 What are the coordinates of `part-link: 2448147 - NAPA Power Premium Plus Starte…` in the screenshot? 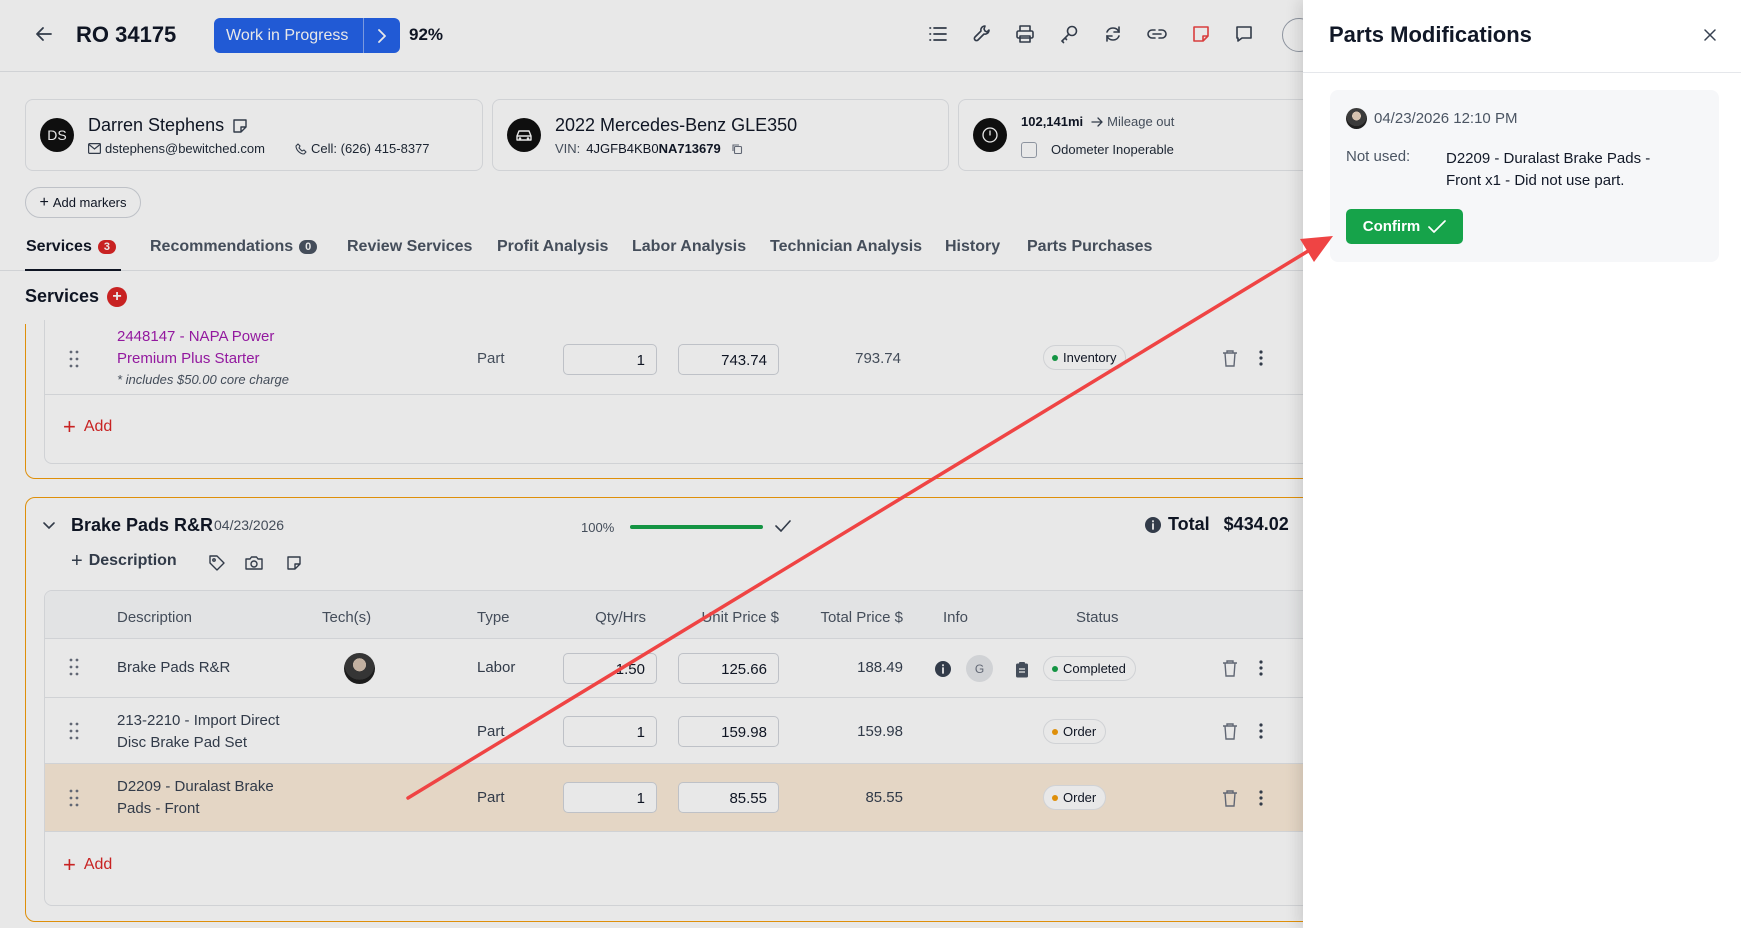 It's located at (195, 348).